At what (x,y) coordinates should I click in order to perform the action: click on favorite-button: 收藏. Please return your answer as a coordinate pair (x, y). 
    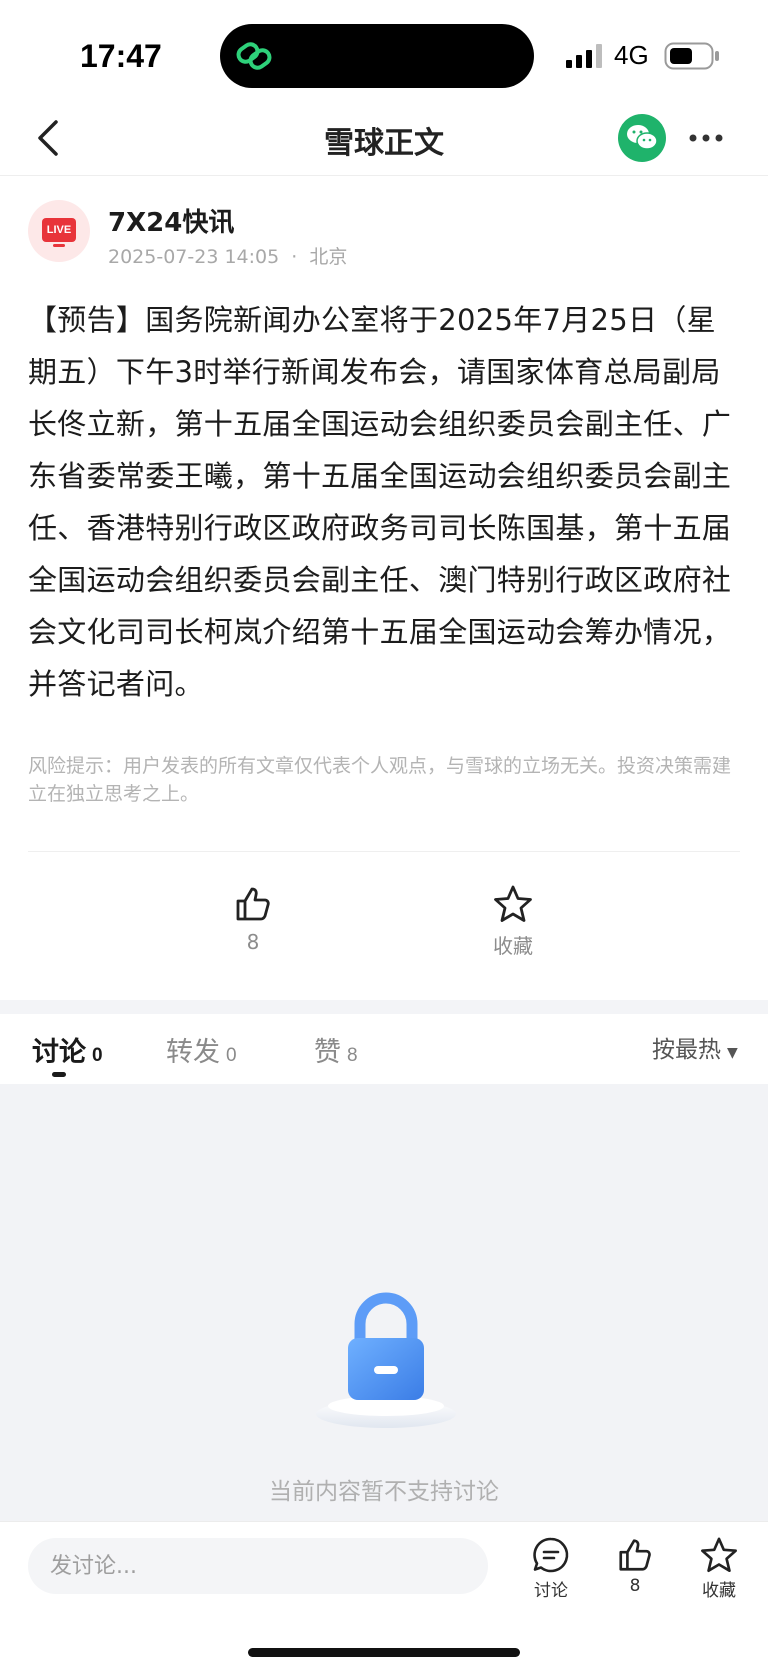
    Looking at the image, I should click on (513, 921).